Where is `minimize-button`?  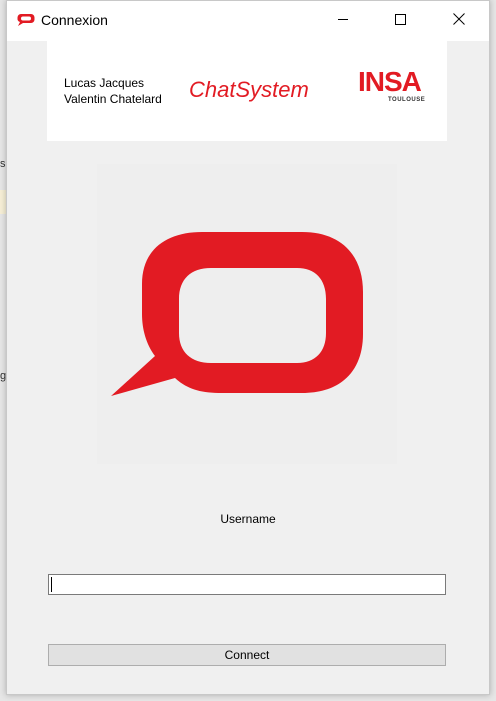
minimize-button is located at coordinates (343, 21).